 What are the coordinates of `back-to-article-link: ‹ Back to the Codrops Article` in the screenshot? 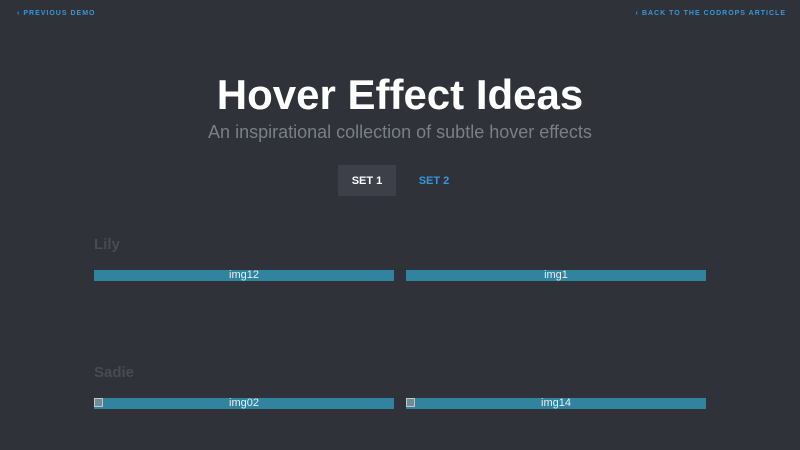 It's located at (711, 13).